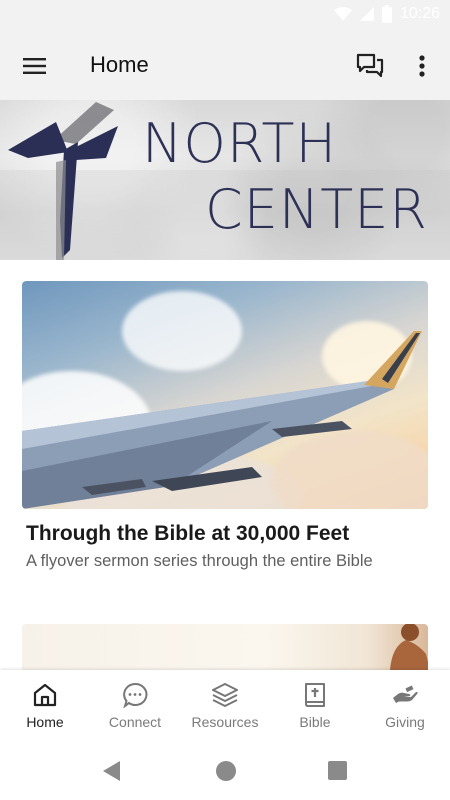  I want to click on nav-label-giving: Giving, so click(405, 722).